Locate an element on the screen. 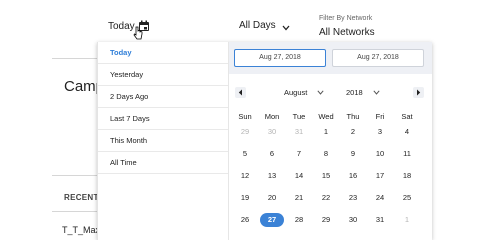  month-select-value: August is located at coordinates (296, 92).